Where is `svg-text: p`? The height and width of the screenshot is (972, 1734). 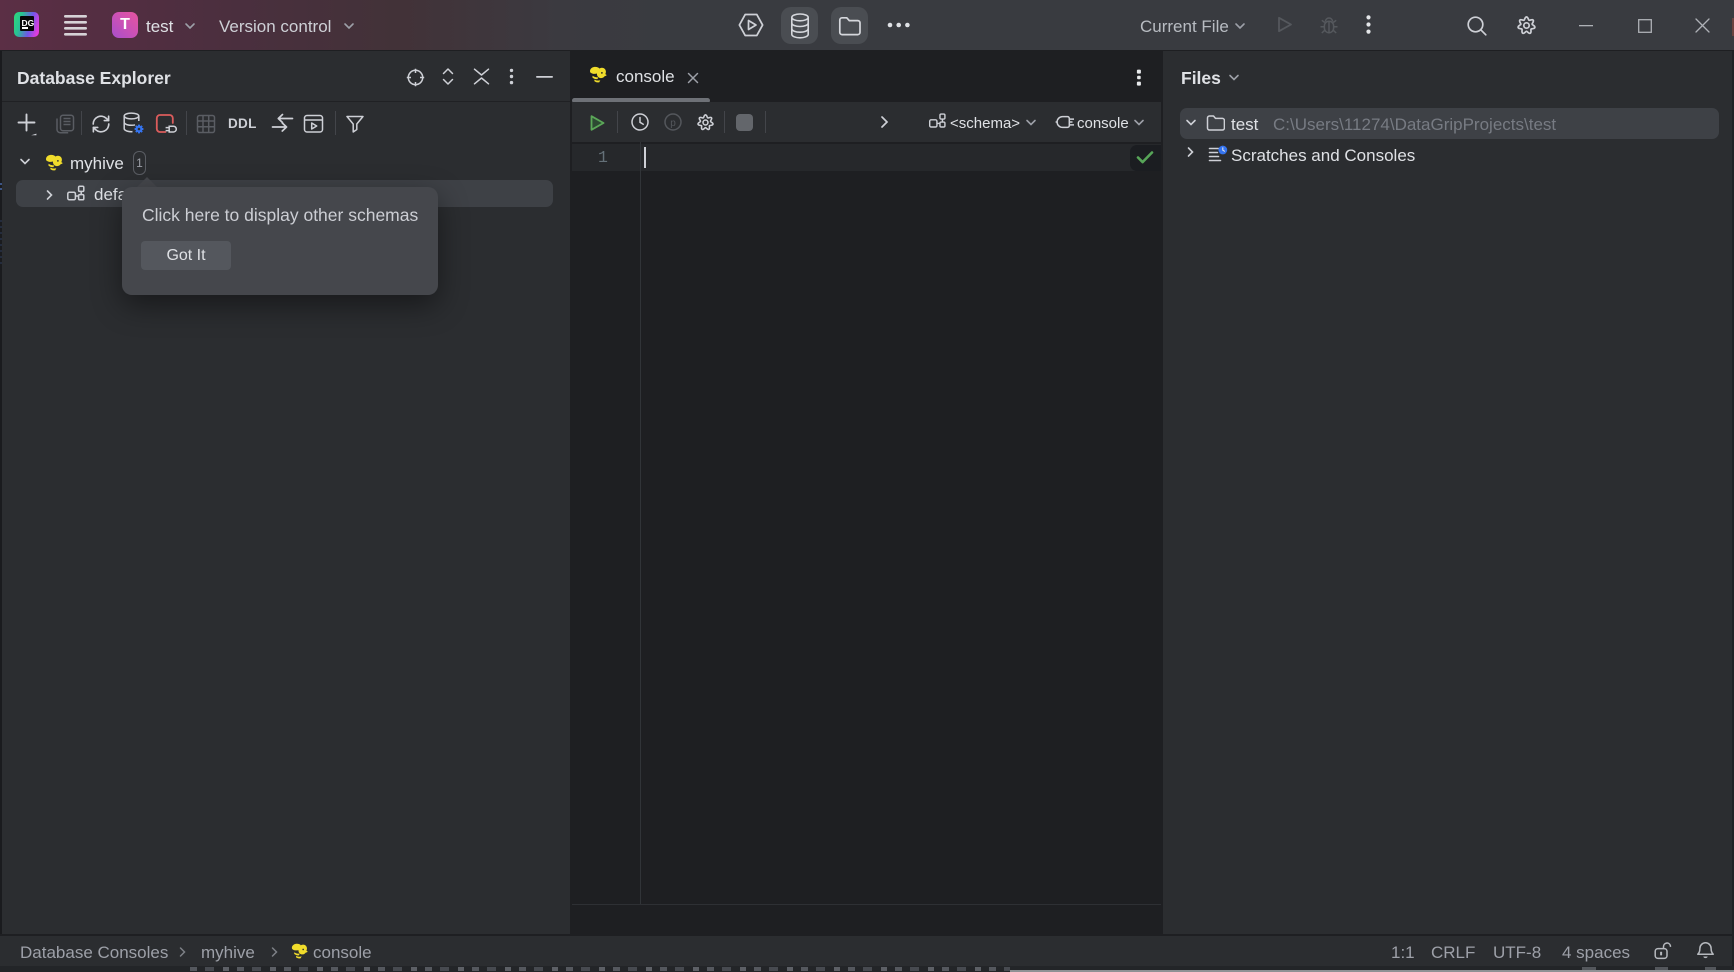
svg-text: p is located at coordinates (673, 123).